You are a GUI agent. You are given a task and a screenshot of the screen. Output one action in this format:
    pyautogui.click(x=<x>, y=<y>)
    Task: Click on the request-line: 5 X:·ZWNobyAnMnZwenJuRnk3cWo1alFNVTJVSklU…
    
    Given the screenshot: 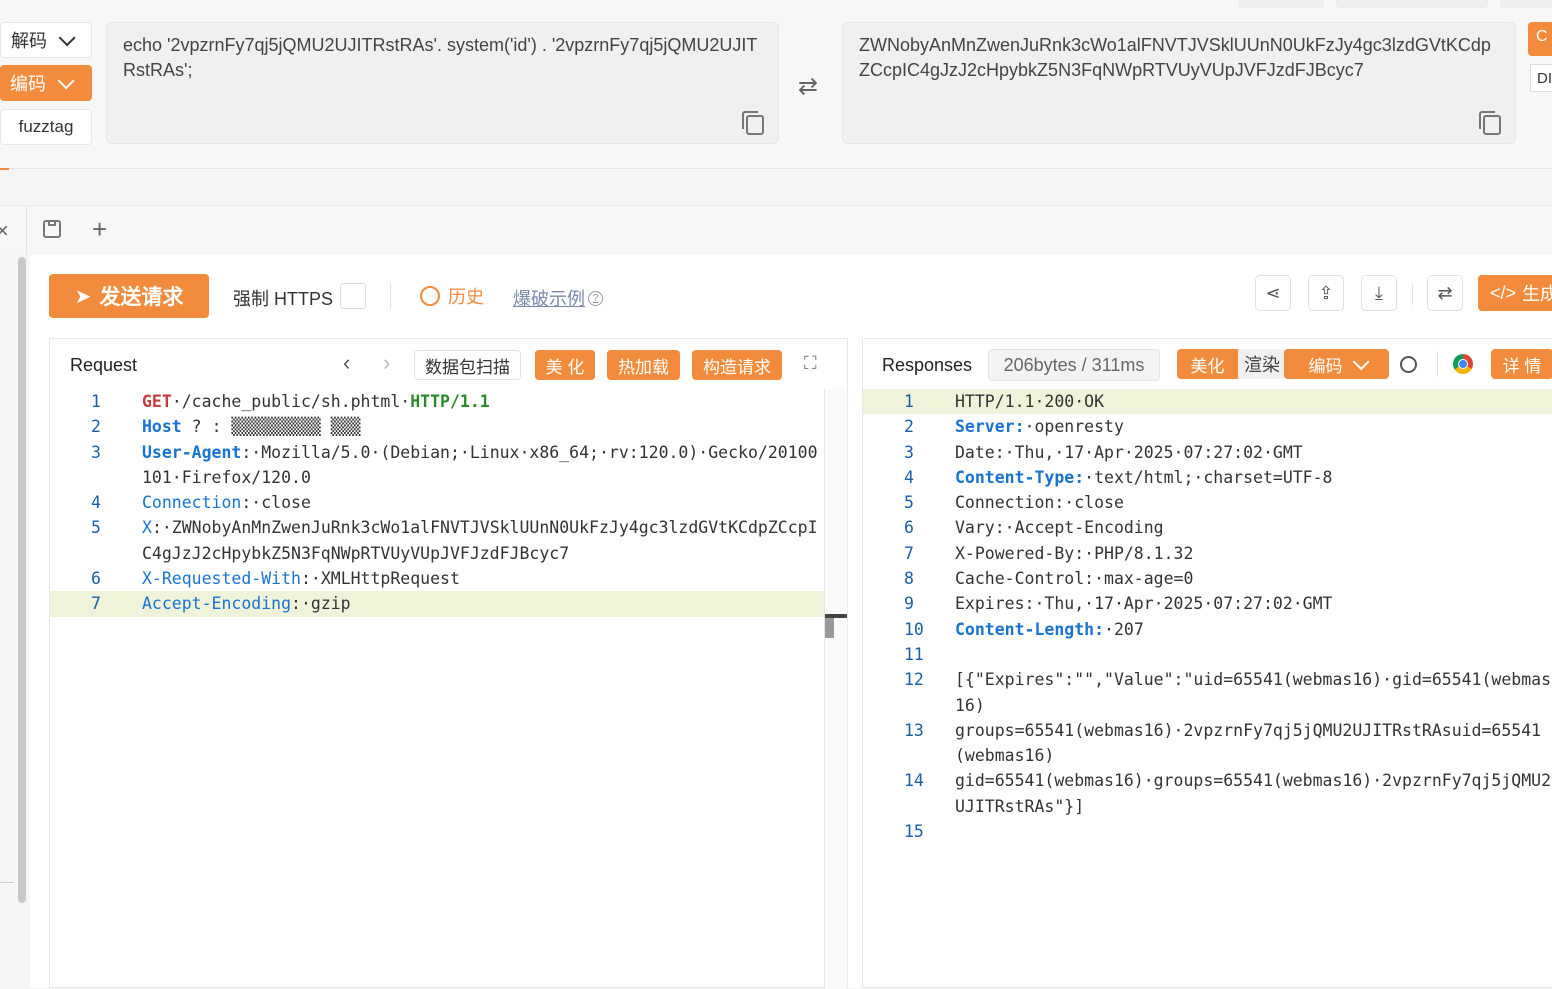 What is the action you would take?
    pyautogui.click(x=437, y=540)
    